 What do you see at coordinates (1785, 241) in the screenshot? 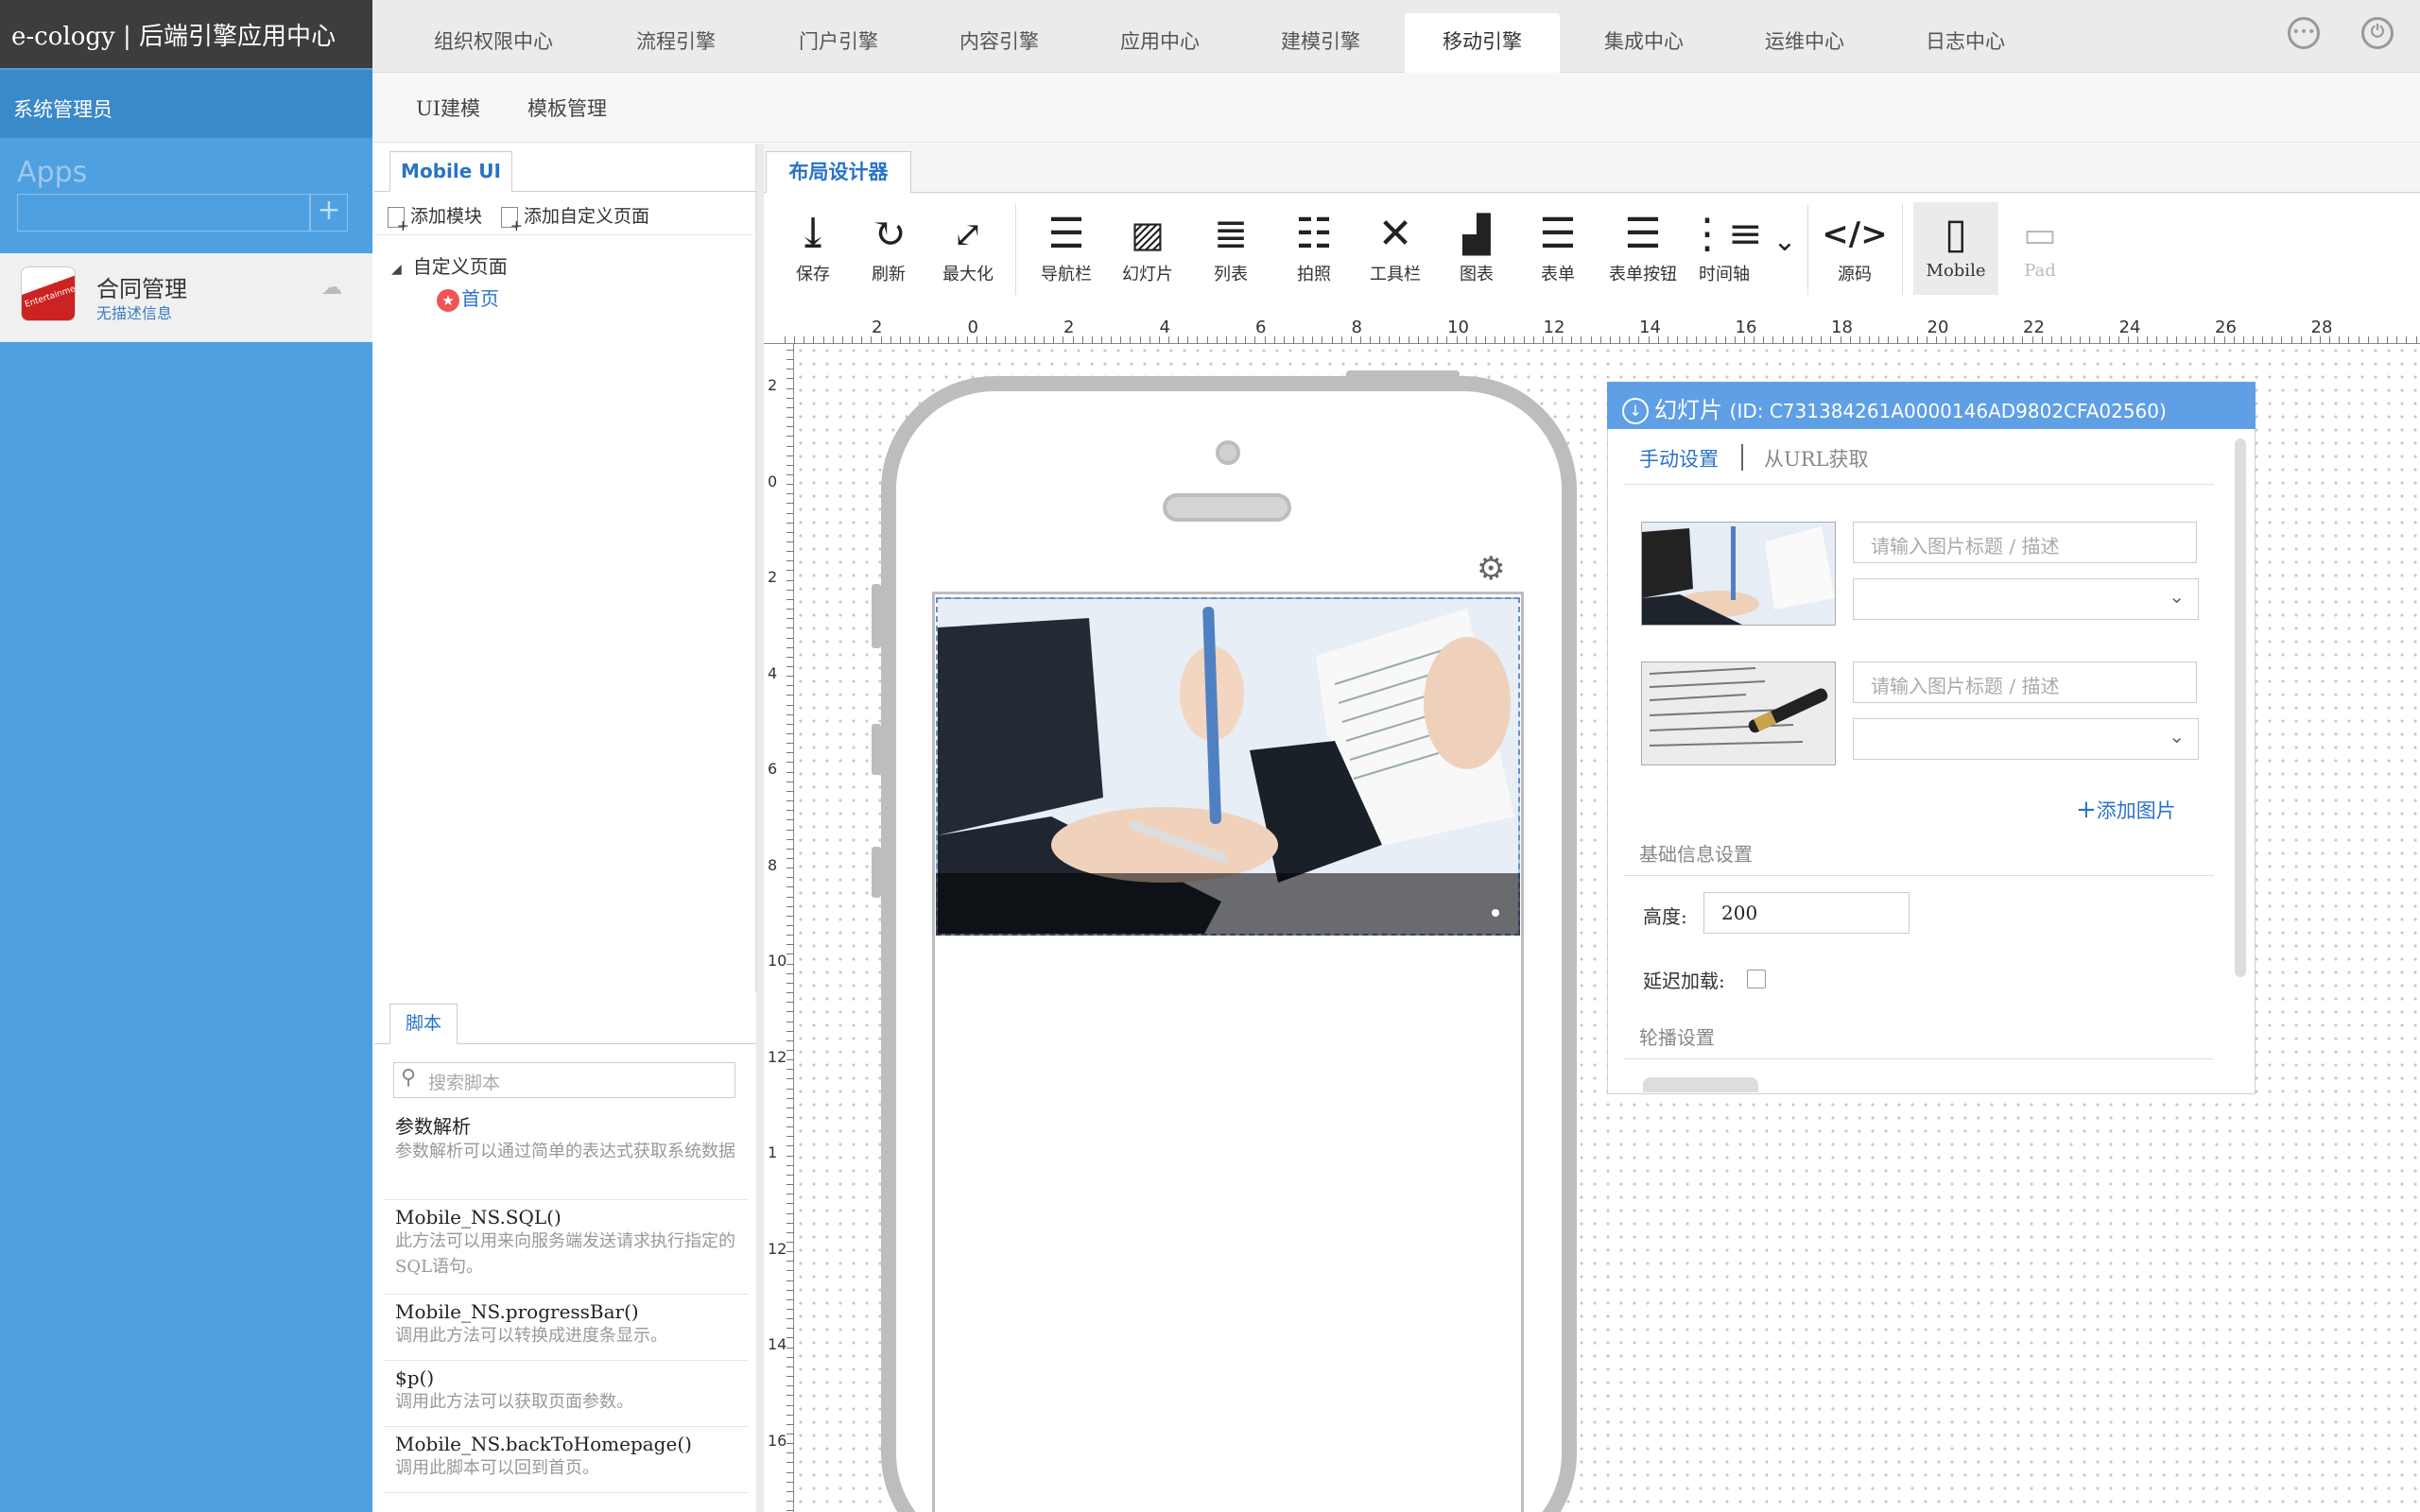
I see `more-components-button: ⌄` at bounding box center [1785, 241].